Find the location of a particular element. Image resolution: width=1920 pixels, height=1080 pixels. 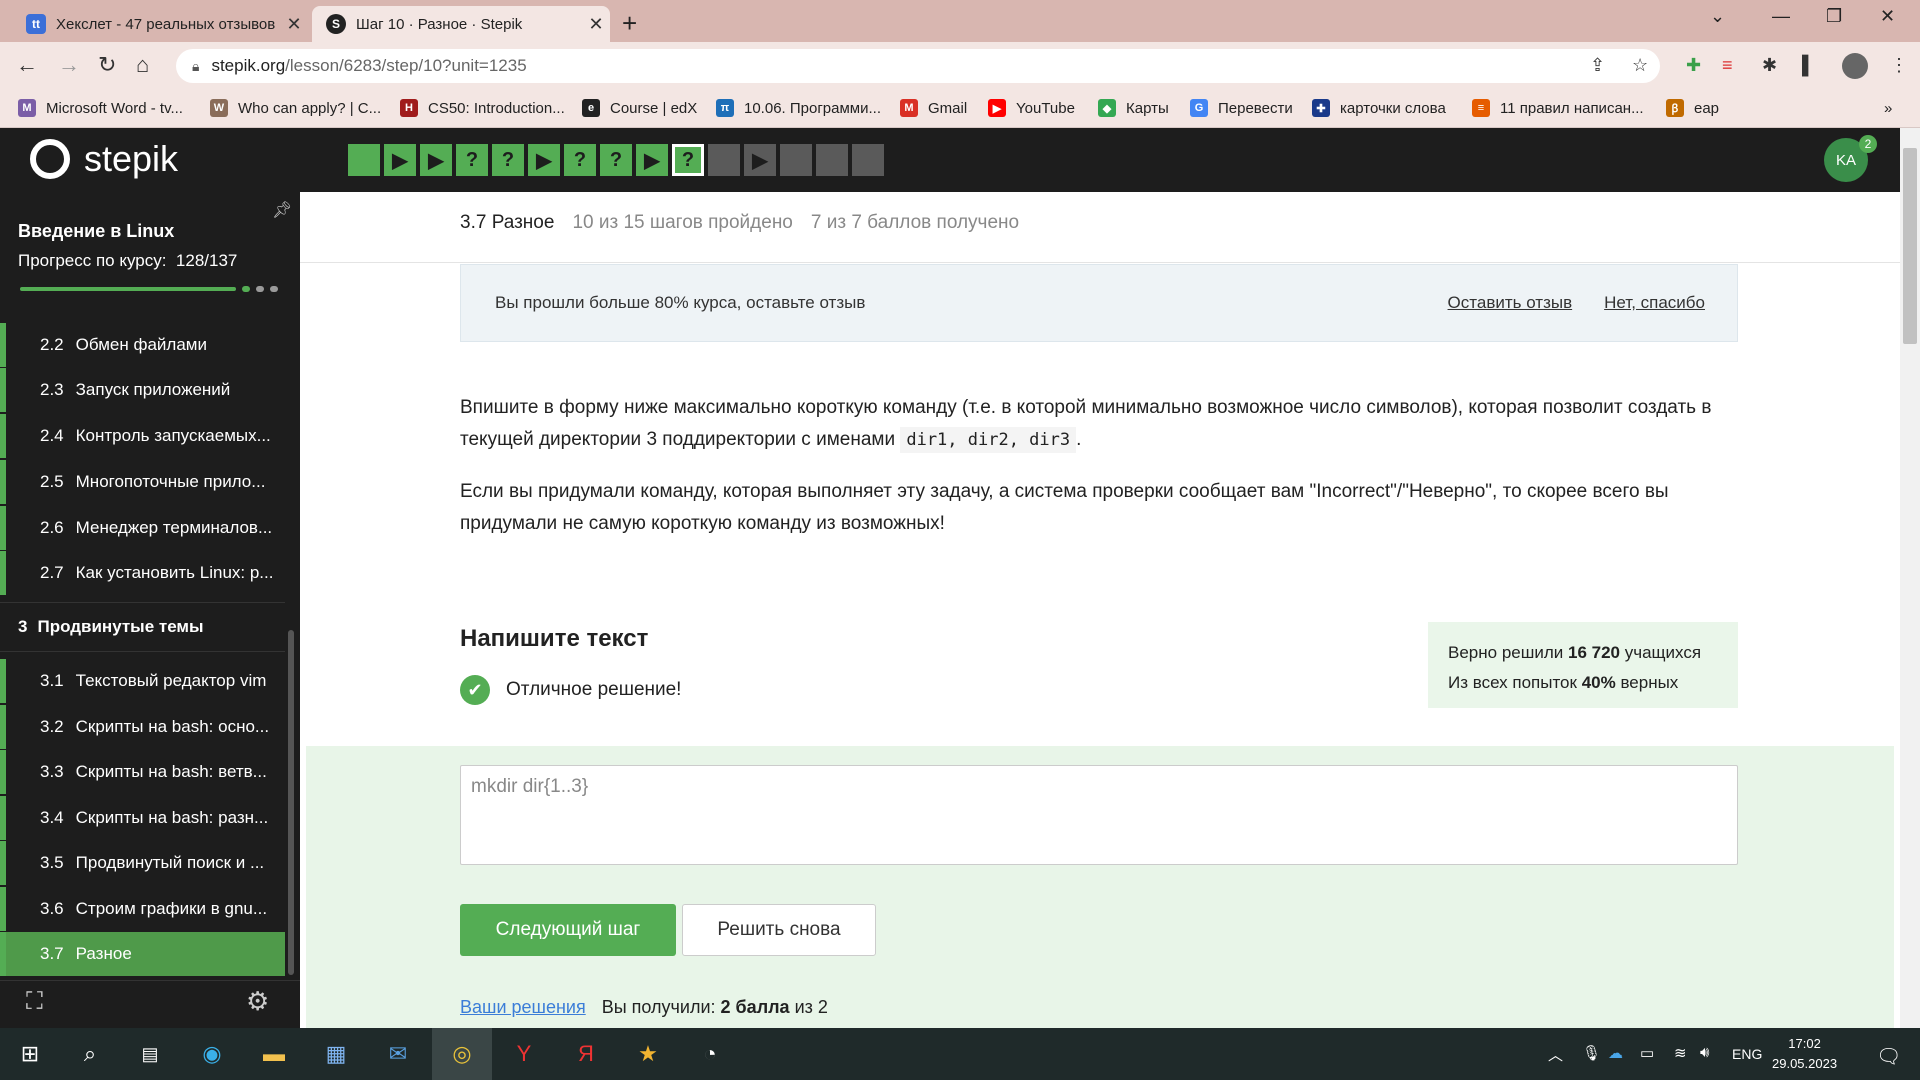

browser-tab-stepik: S Шаг 10 · Разное · Stepik ✕ is located at coordinates (461, 24).